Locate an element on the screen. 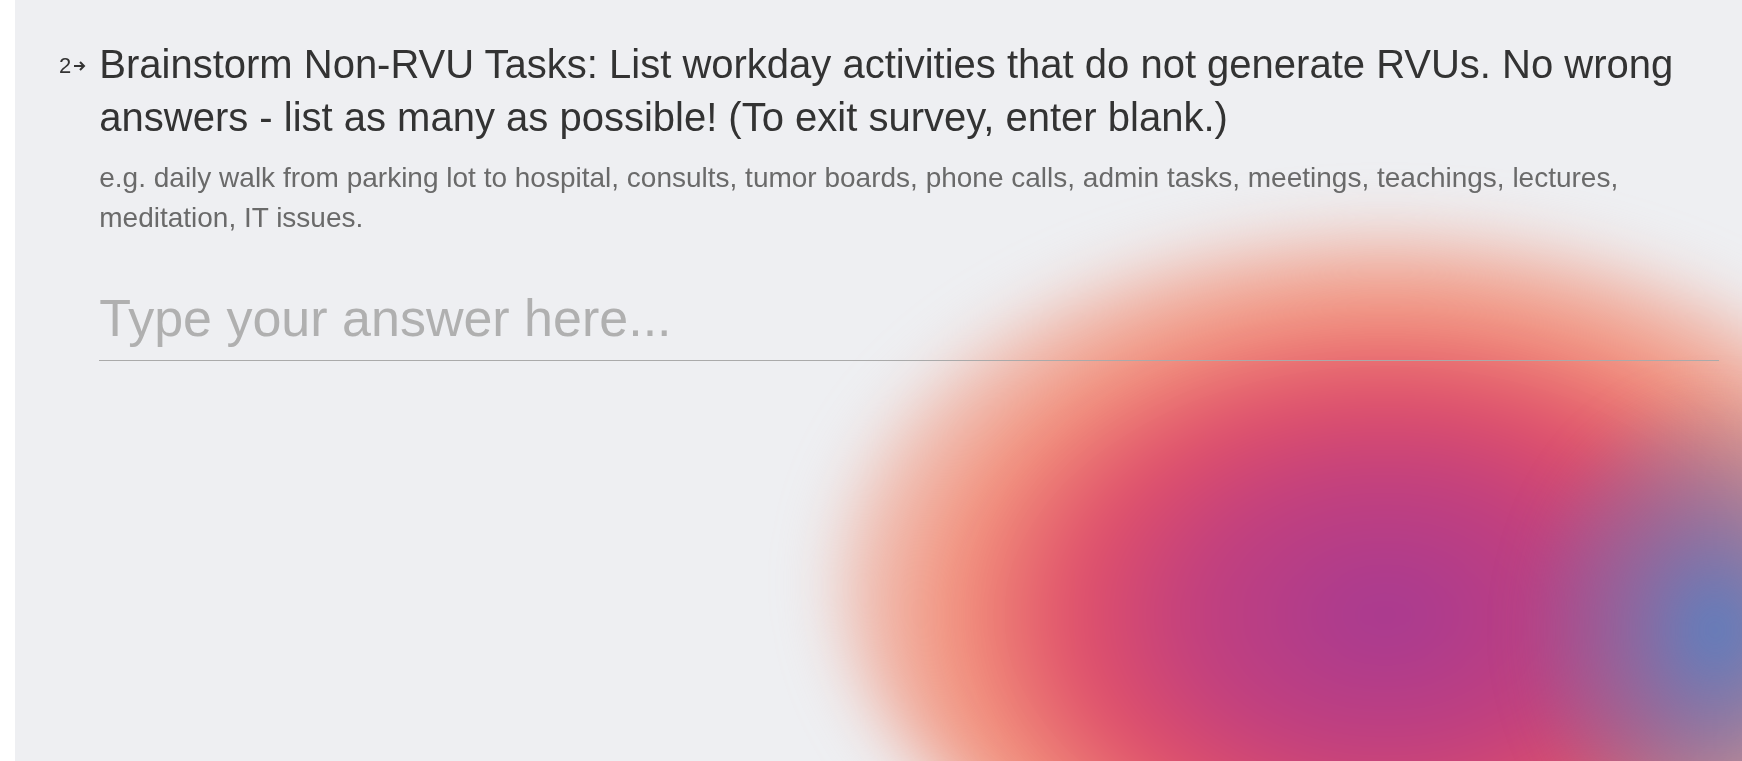 The width and height of the screenshot is (1742, 761). question-number: 2 is located at coordinates (65, 66).